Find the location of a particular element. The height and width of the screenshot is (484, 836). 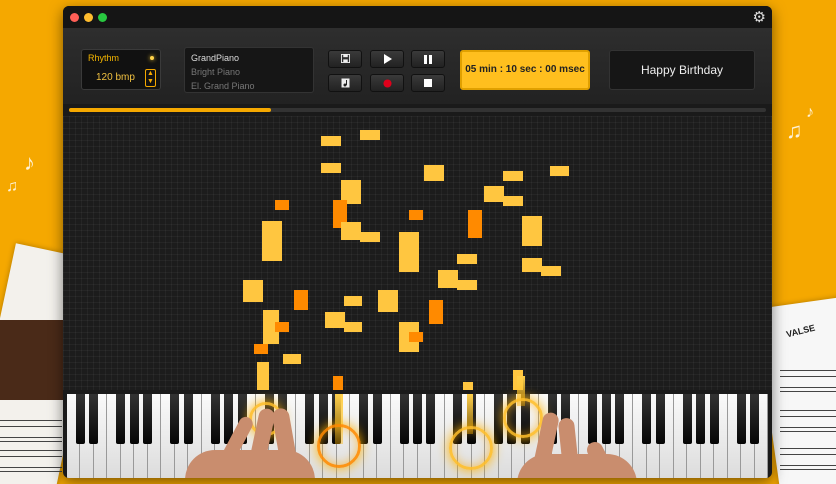

record-icon is located at coordinates (387, 83).